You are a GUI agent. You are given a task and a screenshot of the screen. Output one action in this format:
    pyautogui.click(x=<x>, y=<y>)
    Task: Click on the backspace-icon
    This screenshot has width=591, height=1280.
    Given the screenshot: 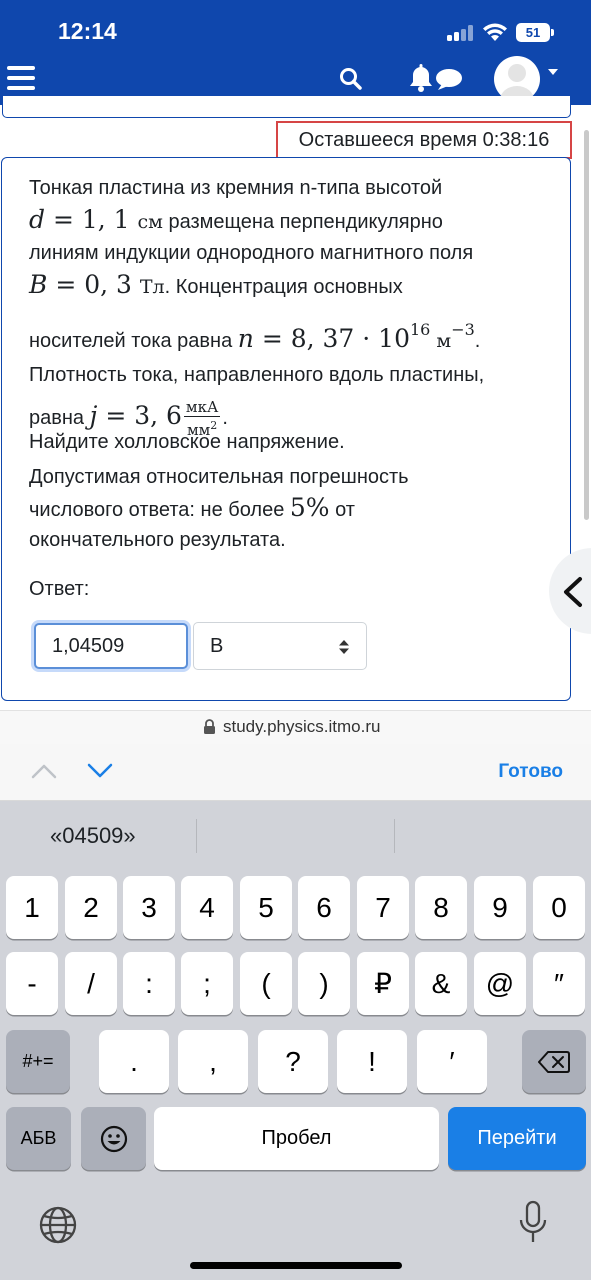 What is the action you would take?
    pyautogui.click(x=554, y=1061)
    